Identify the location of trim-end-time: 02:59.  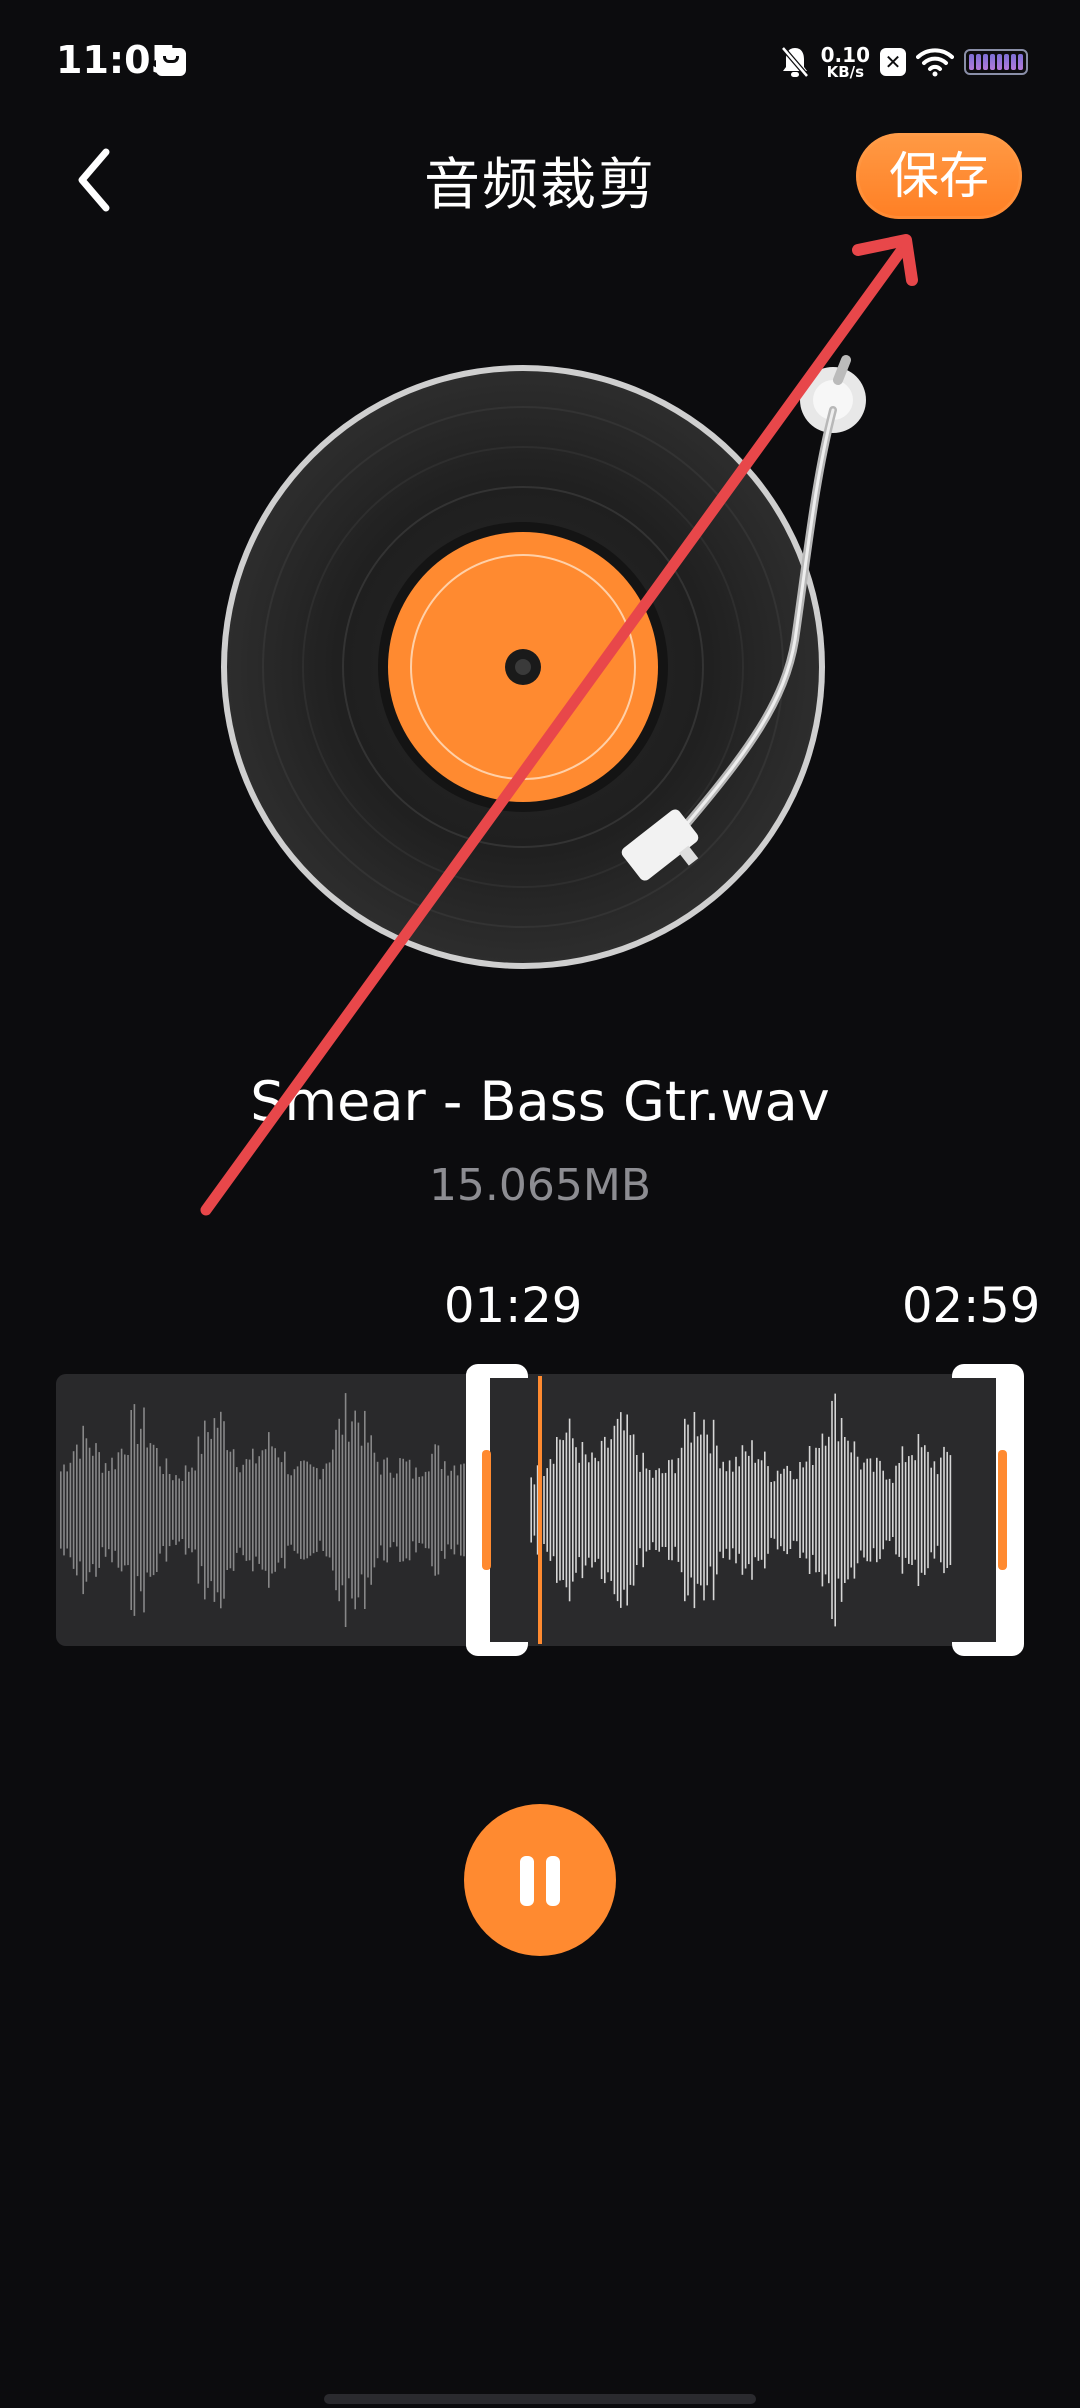
(971, 1306).